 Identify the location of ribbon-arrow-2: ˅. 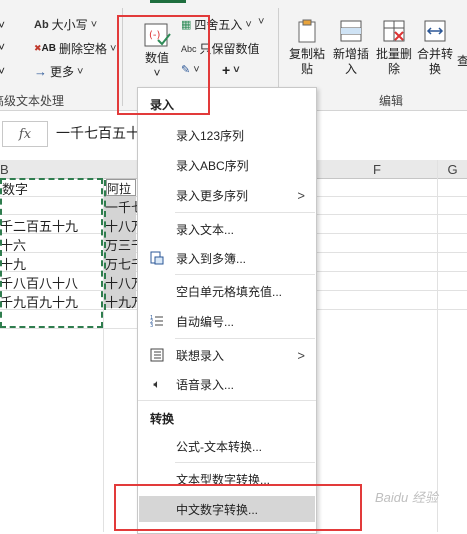
(3, 47).